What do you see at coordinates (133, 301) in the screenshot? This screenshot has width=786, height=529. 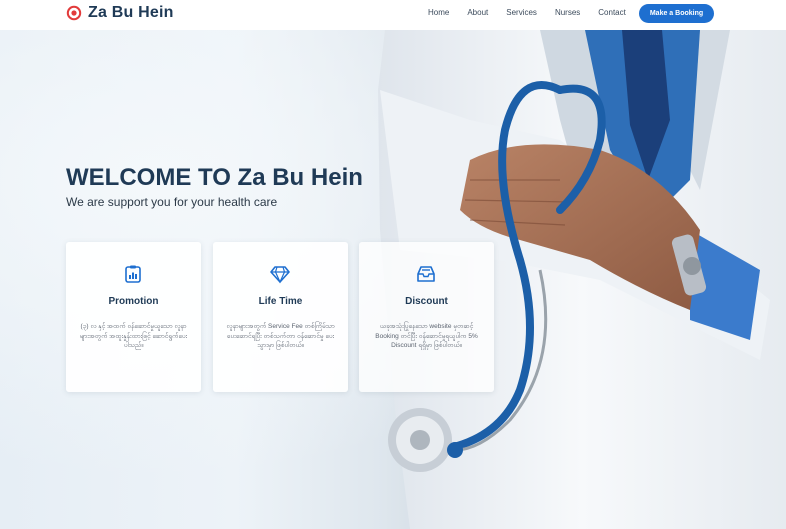 I see `card-title: Promotion` at bounding box center [133, 301].